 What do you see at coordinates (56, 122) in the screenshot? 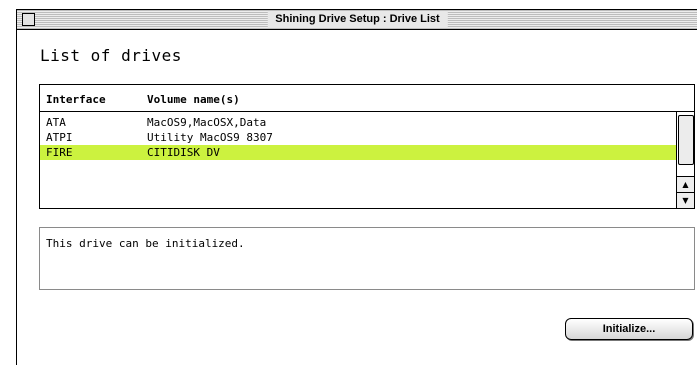
I see `interface-cell: ATA` at bounding box center [56, 122].